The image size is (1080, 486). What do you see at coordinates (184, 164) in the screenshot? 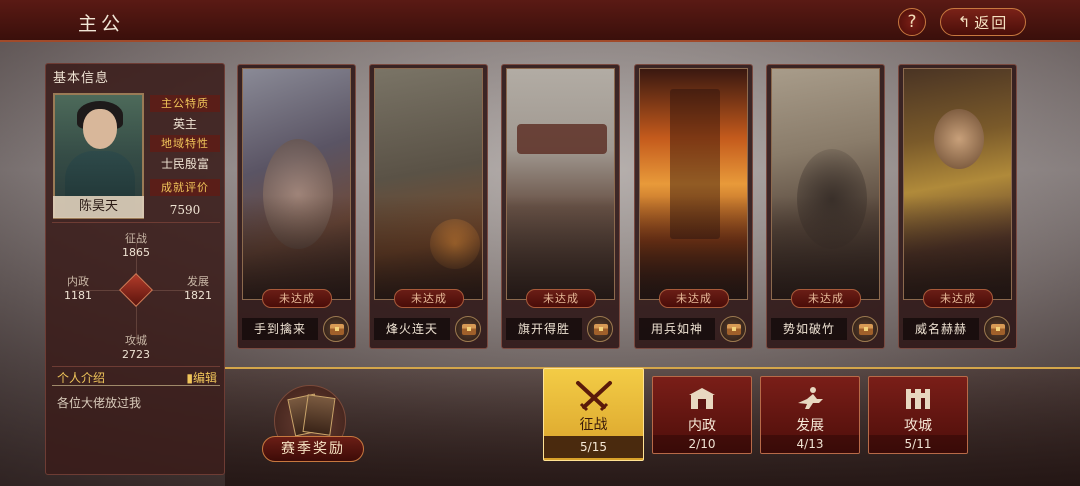
I see `trait-value-region: 士民殷富` at bounding box center [184, 164].